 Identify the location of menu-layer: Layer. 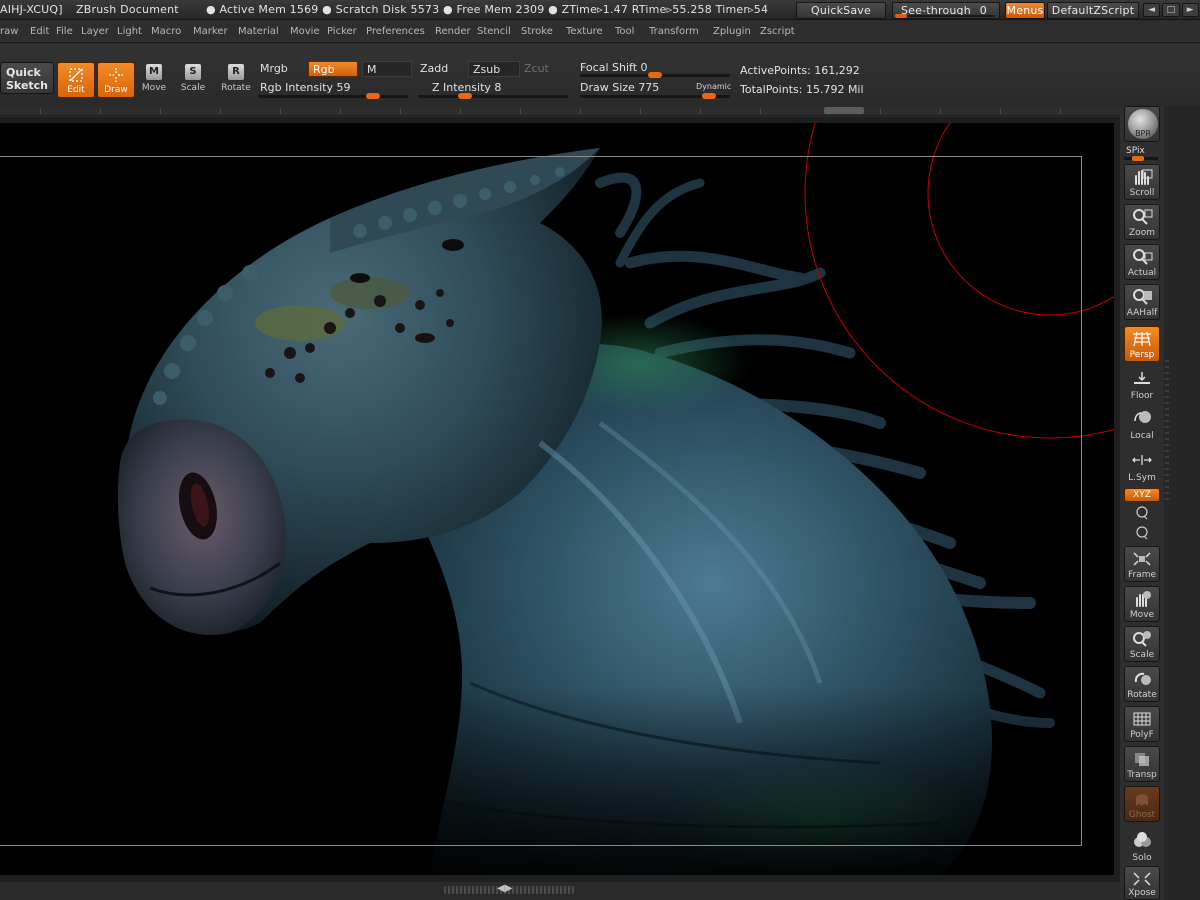
(95, 31).